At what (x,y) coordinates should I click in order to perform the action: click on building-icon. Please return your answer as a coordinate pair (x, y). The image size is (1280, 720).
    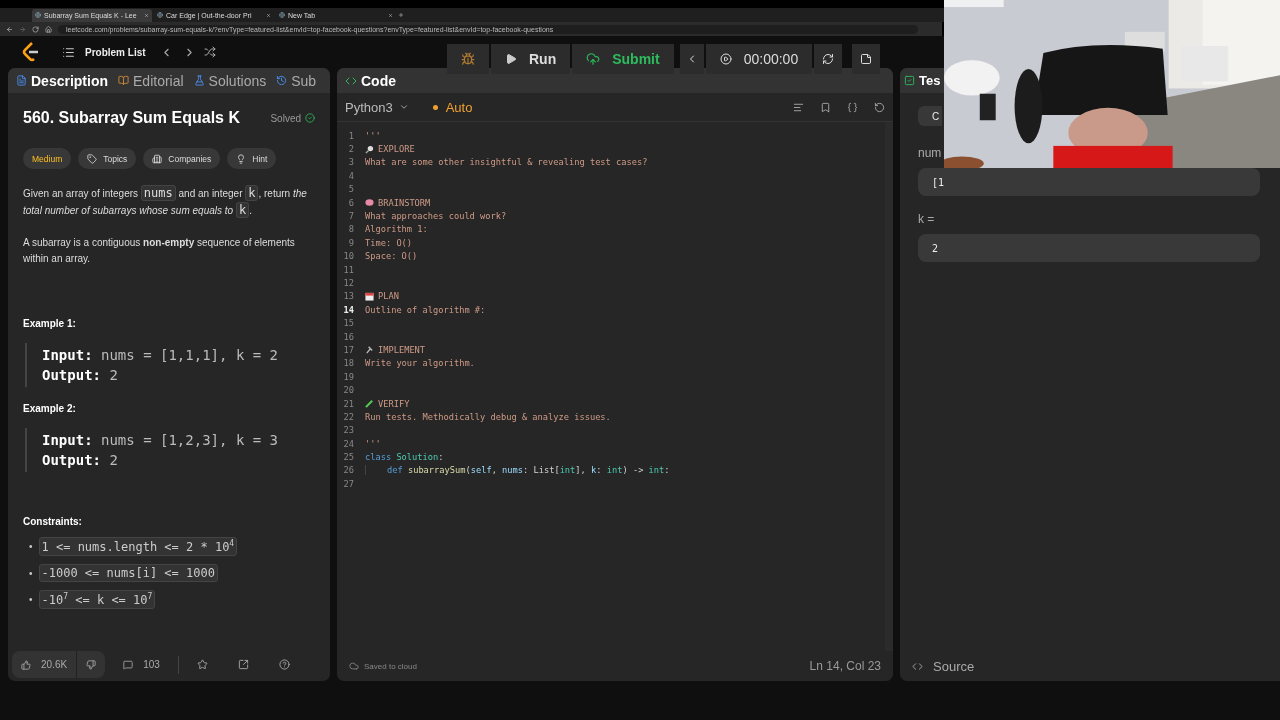
    Looking at the image, I should click on (157, 158).